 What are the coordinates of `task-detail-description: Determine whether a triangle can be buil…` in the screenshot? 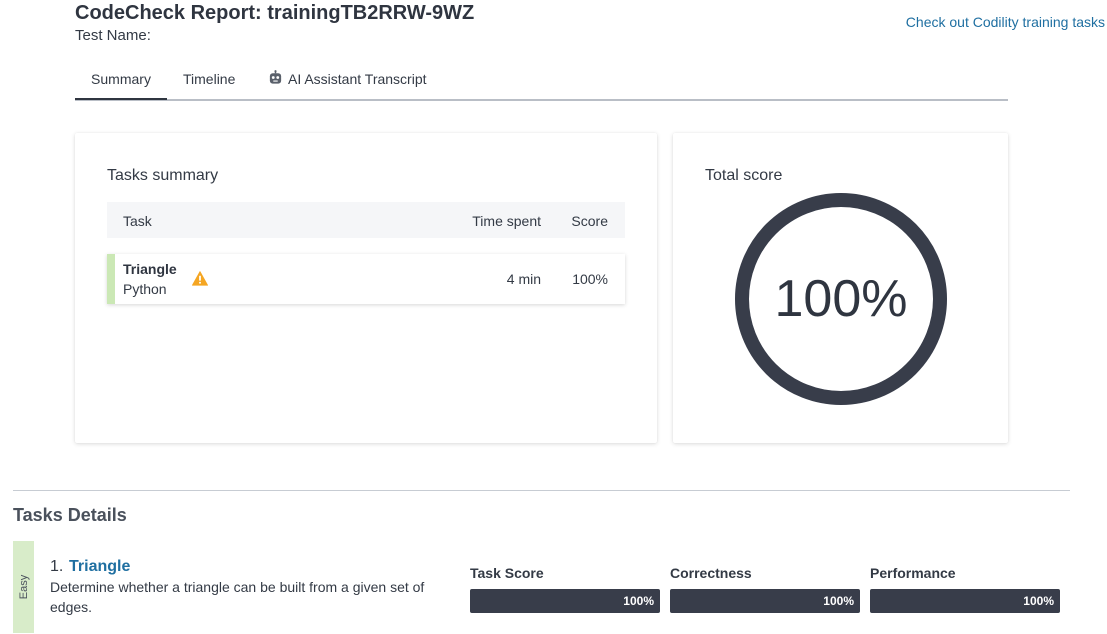 It's located at (237, 597).